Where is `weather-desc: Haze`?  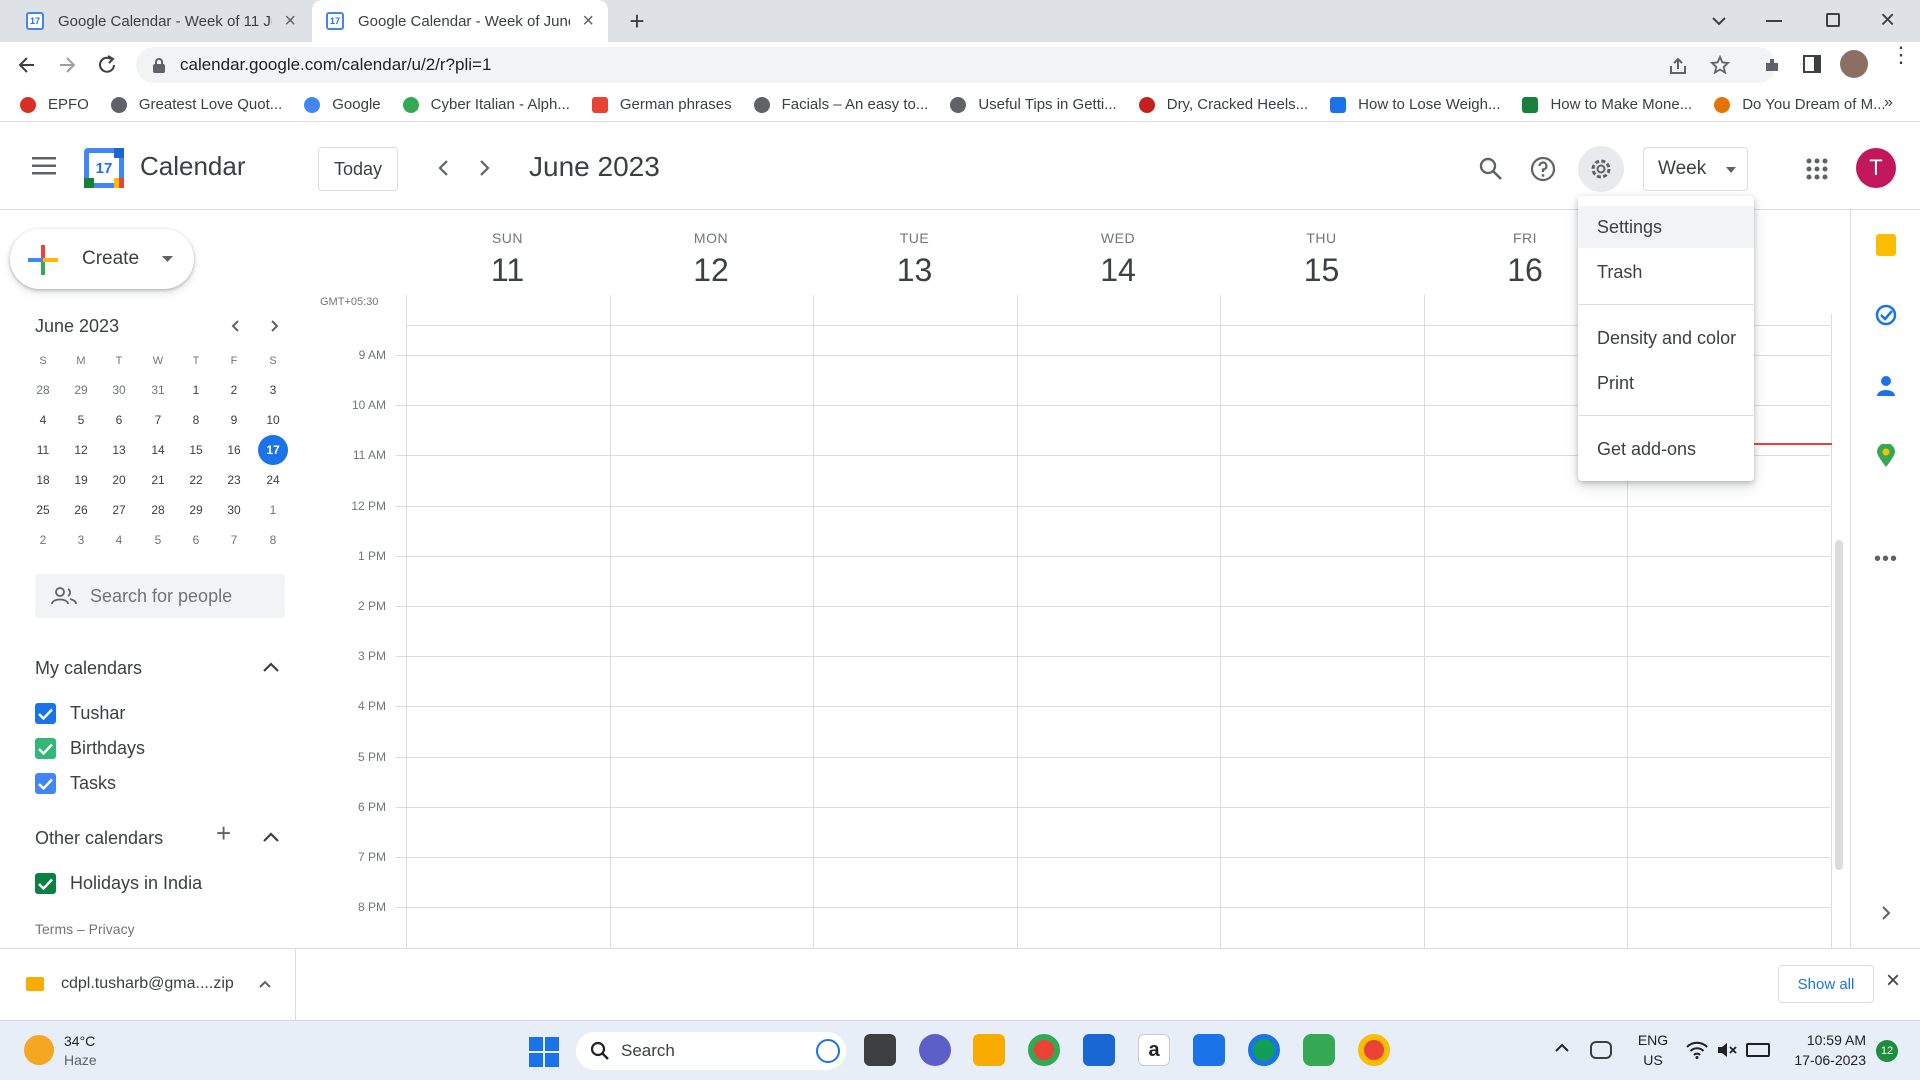
weather-desc: Haze is located at coordinates (80, 1060).